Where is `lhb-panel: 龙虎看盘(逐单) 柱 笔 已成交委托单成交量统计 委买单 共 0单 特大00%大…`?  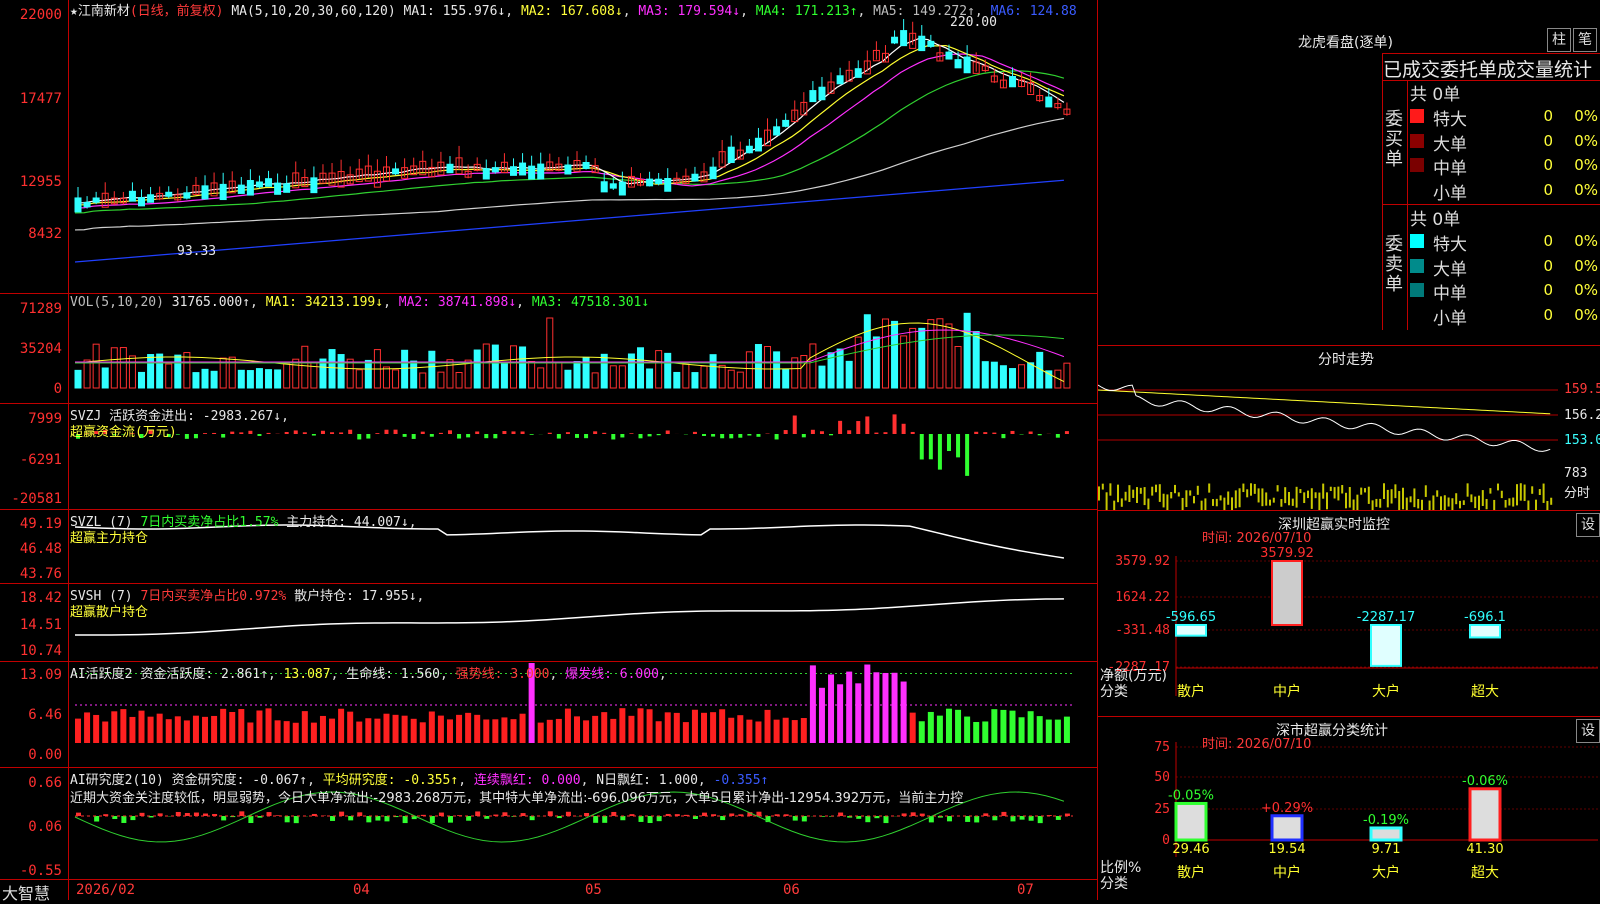
lhb-panel: 龙虎看盘(逐单) 柱 笔 已成交委托单成交量统计 委买单 共 0单 特大00%大… is located at coordinates (1349, 173).